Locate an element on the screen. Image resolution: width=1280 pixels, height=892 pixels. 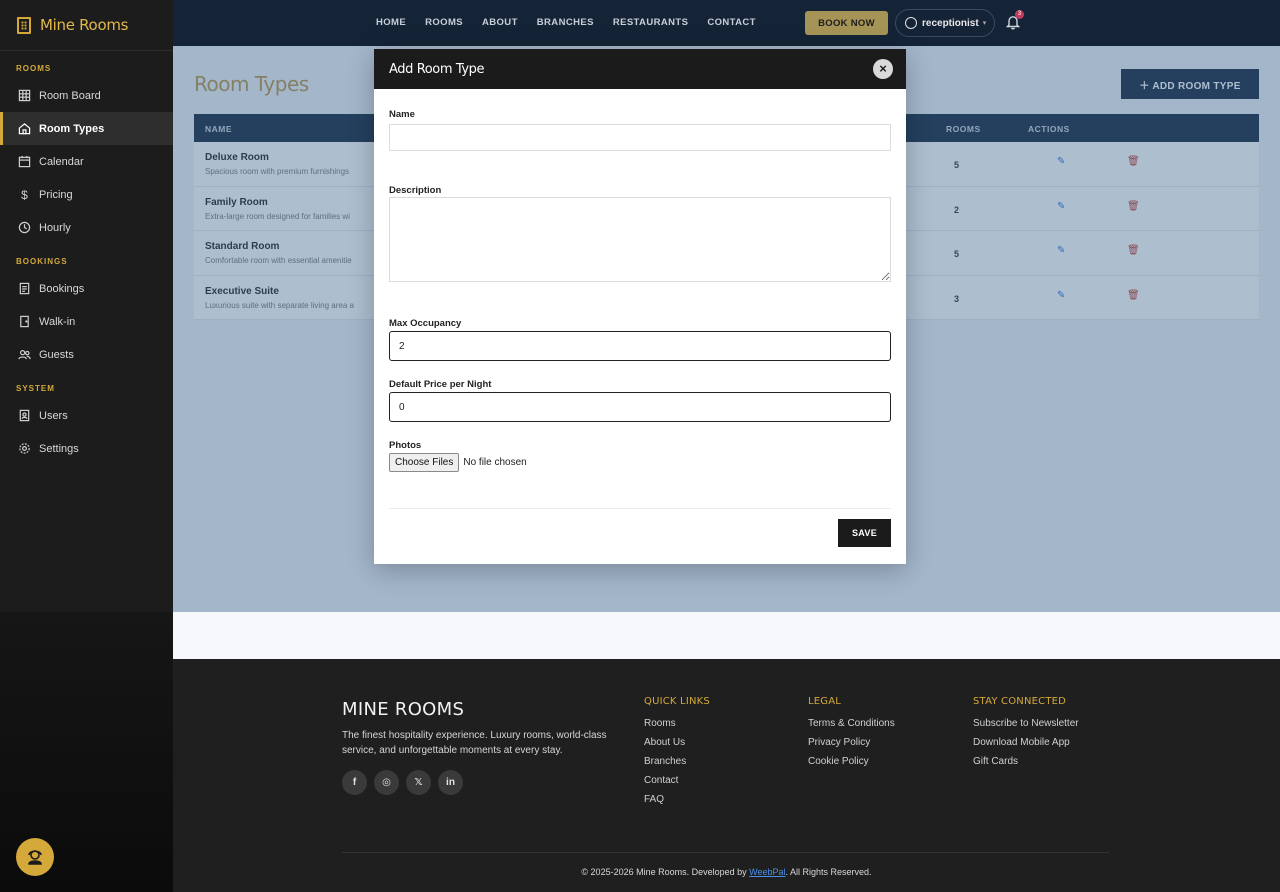
price-per-night-input is located at coordinates (640, 407).